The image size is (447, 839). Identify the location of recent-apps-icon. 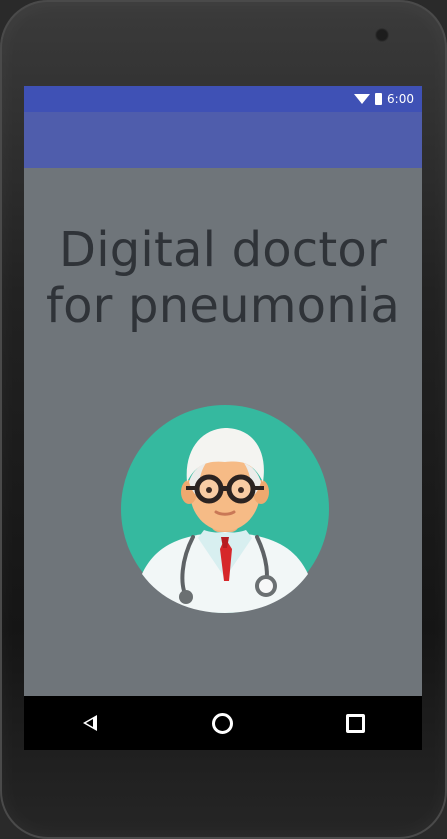
(356, 723).